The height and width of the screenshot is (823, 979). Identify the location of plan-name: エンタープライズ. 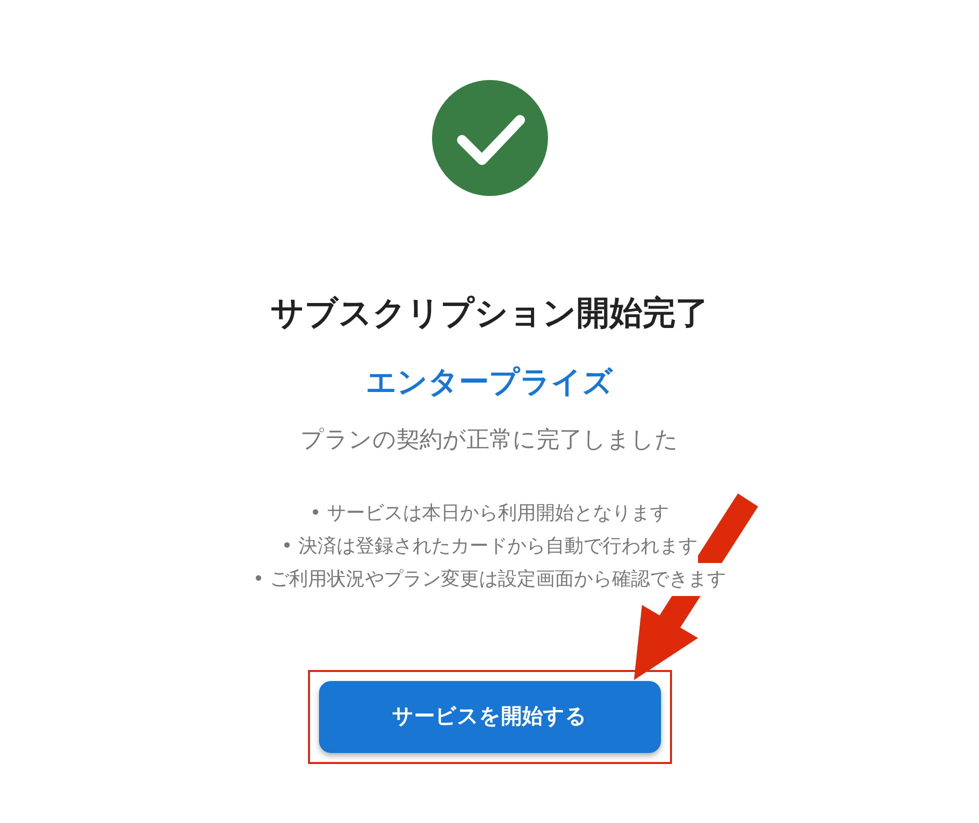
(489, 383).